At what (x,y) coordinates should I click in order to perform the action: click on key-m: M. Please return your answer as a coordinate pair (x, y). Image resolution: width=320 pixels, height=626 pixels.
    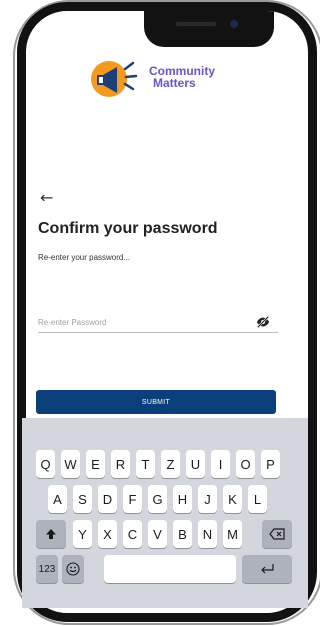
    Looking at the image, I should click on (232, 534).